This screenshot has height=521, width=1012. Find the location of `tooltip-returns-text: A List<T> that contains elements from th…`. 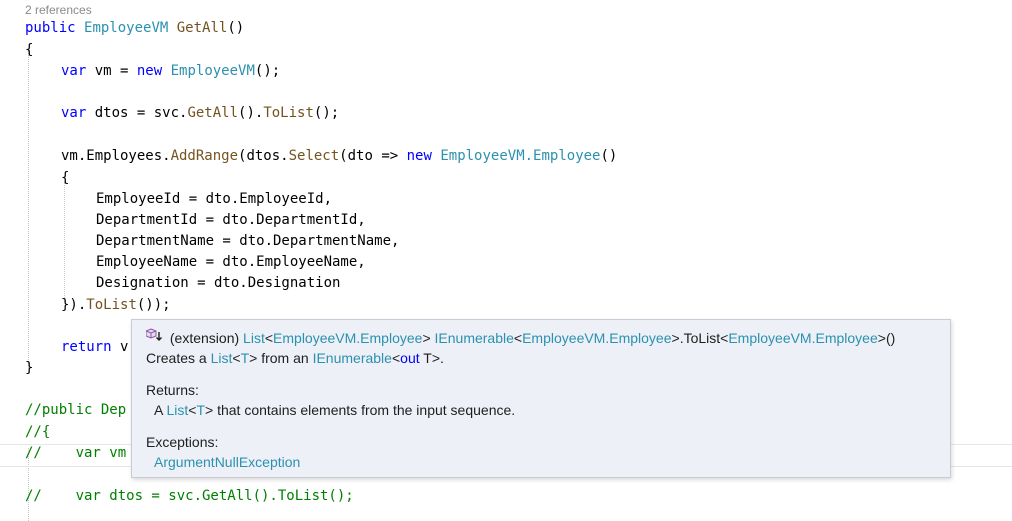

tooltip-returns-text: A List<T> that contains elements from th… is located at coordinates (334, 410).